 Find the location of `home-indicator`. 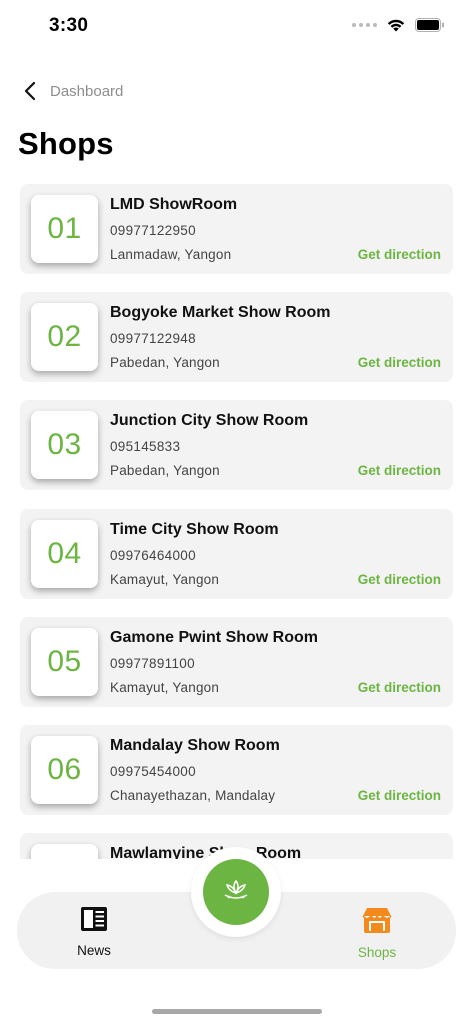

home-indicator is located at coordinates (237, 1011).